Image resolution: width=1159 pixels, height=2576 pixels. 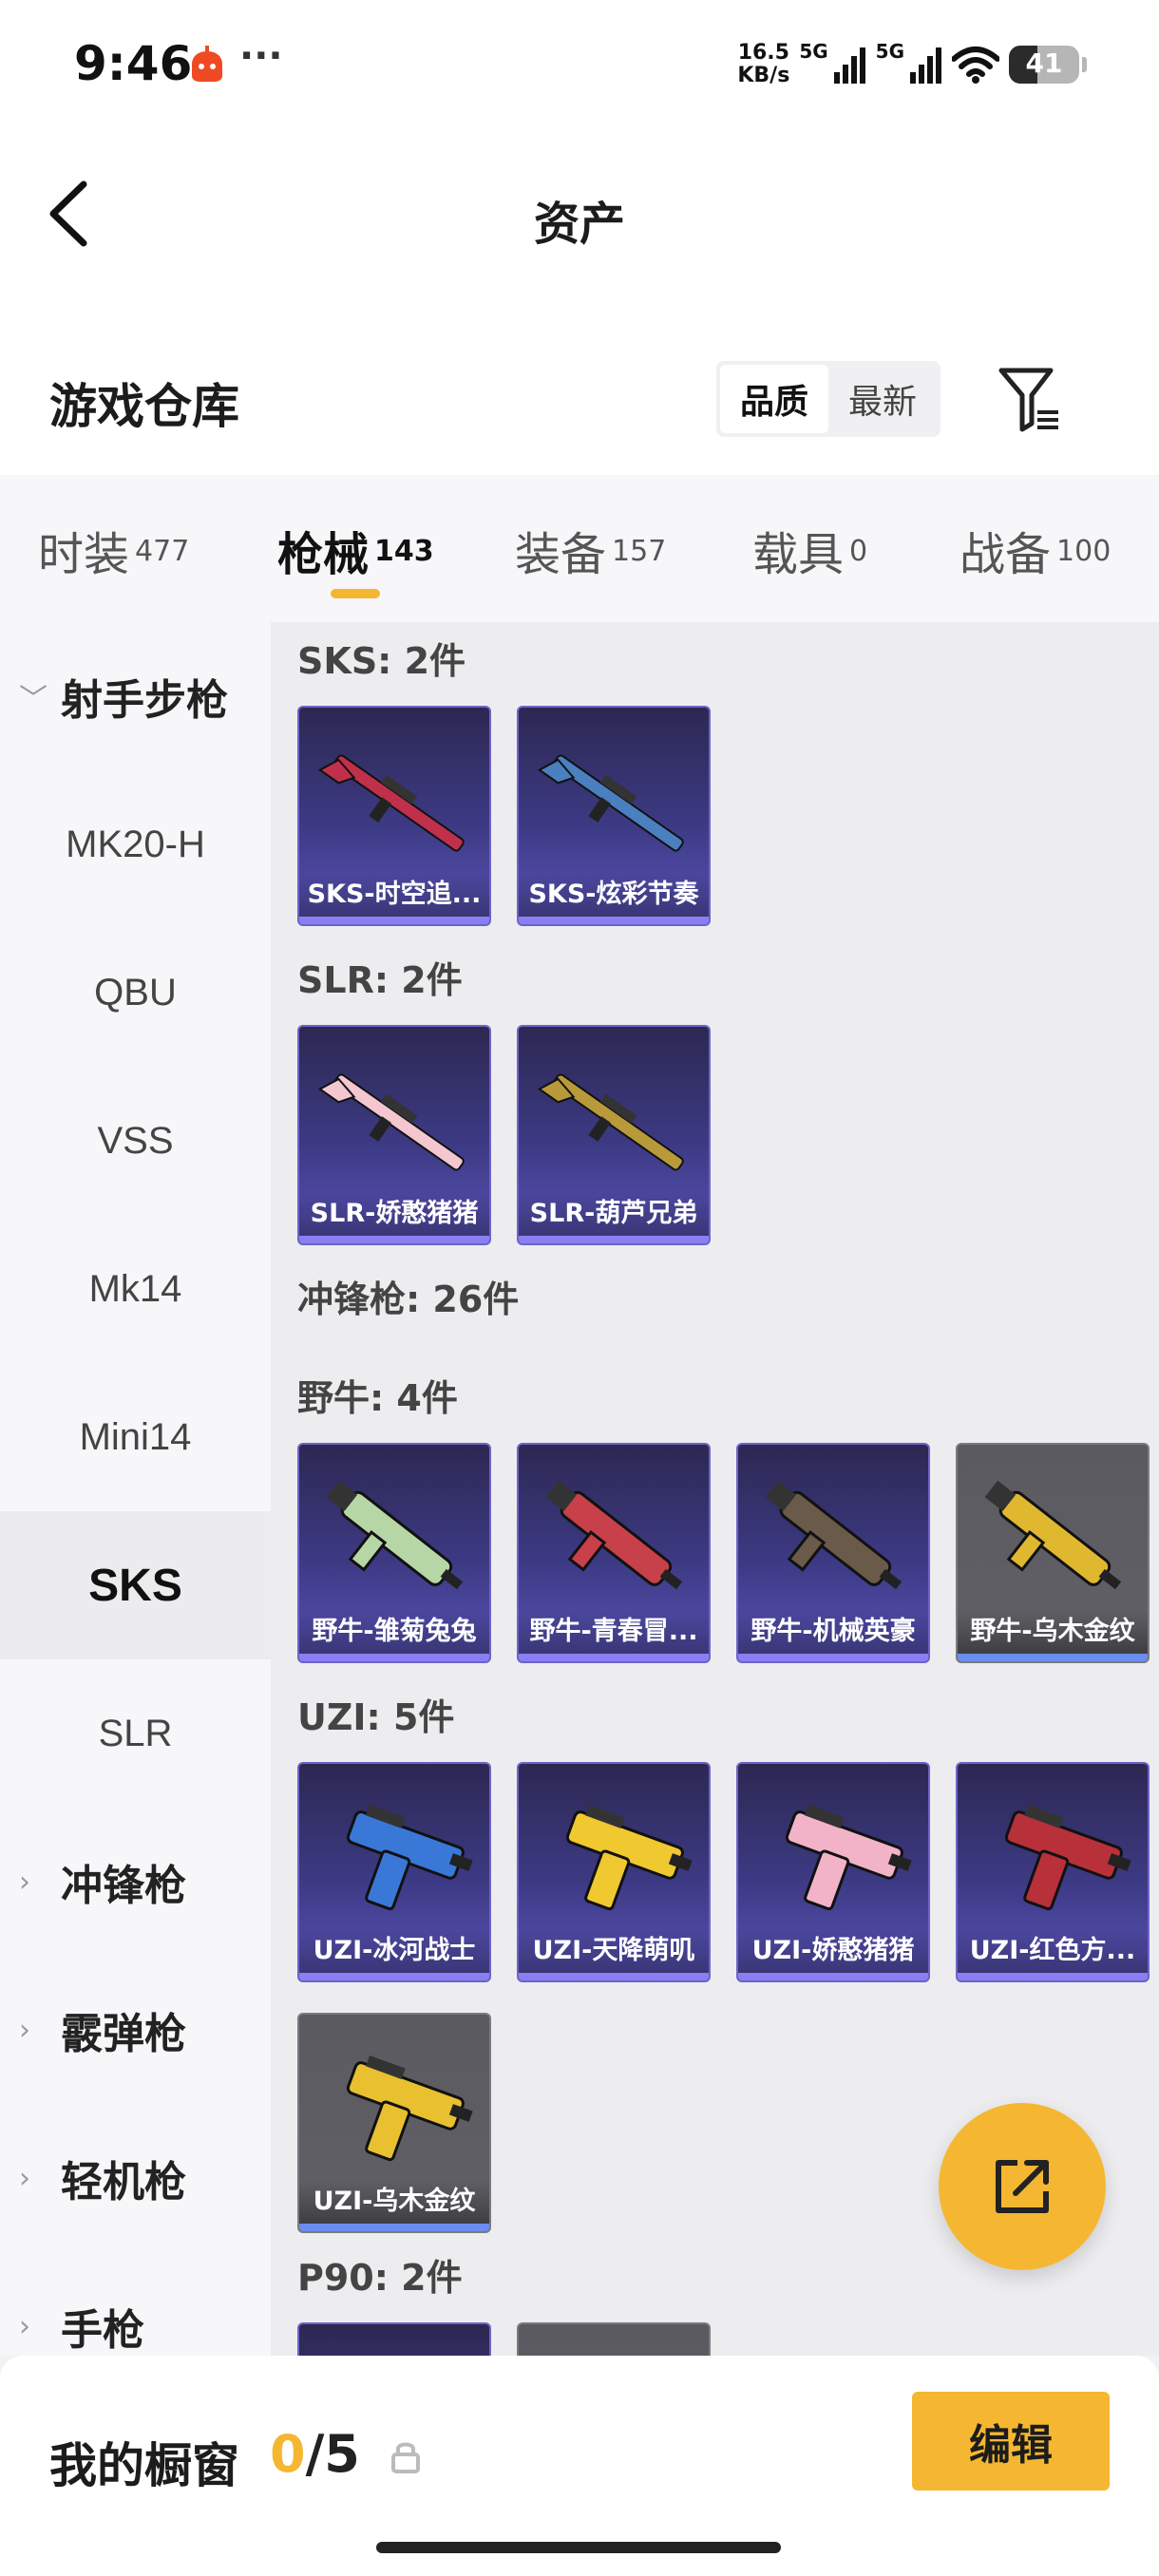 I want to click on category-tabs: 时装 477 枪械 143 装备 157 载具 0 战备 100, so click(x=579, y=548).